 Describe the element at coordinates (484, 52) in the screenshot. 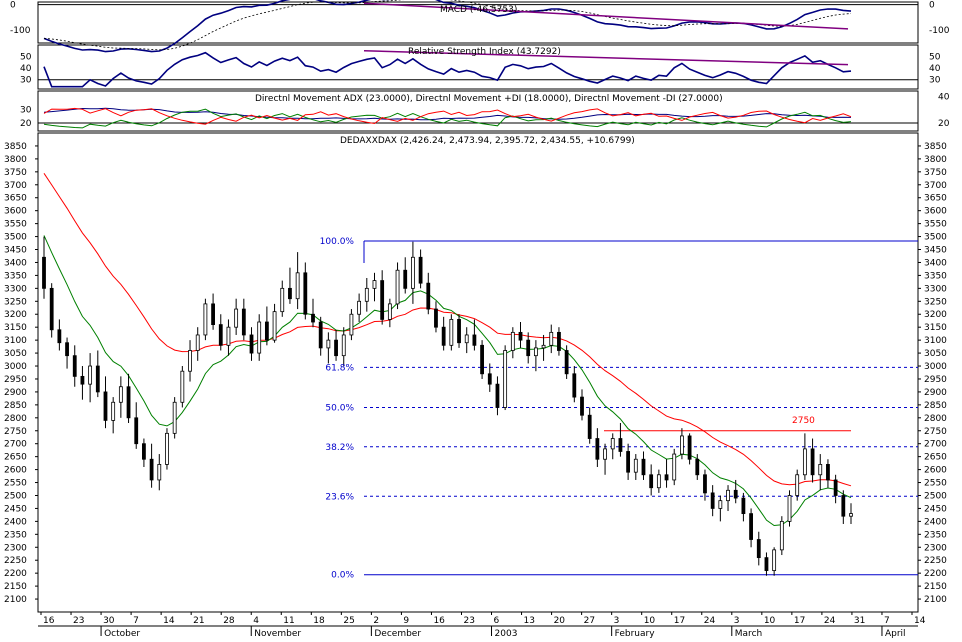

I see `rsi-panel-title: Relative Strength Index (43.7292)` at that location.